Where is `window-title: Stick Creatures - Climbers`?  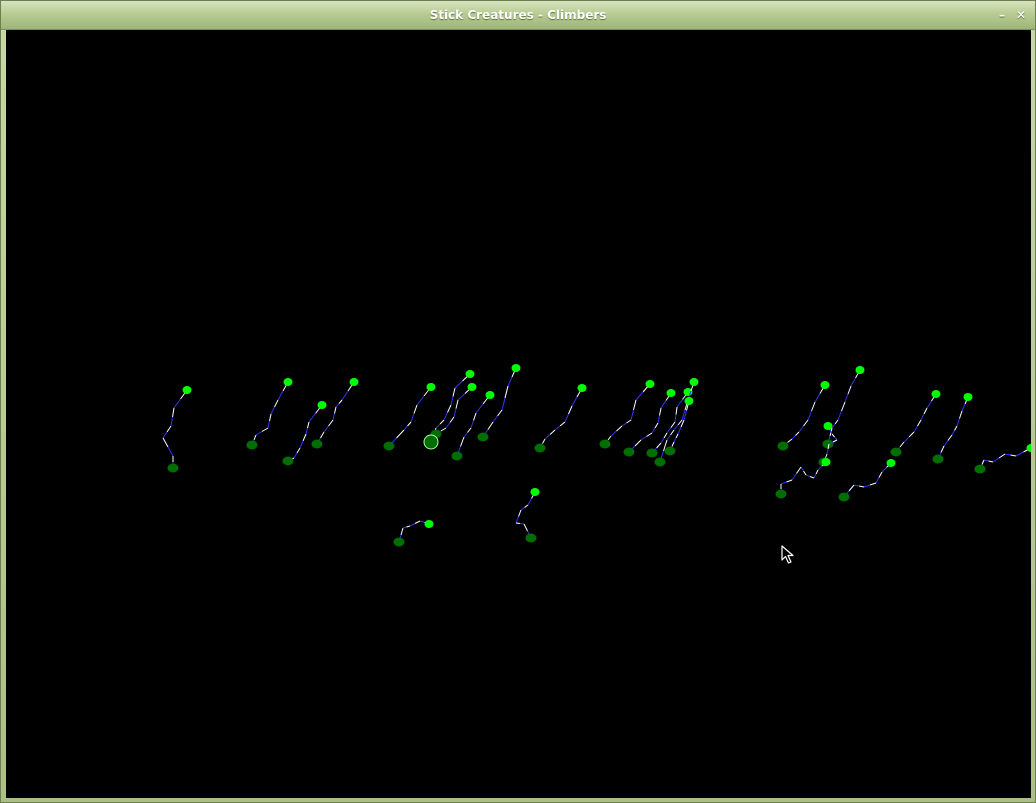 window-title: Stick Creatures - Climbers is located at coordinates (518, 15).